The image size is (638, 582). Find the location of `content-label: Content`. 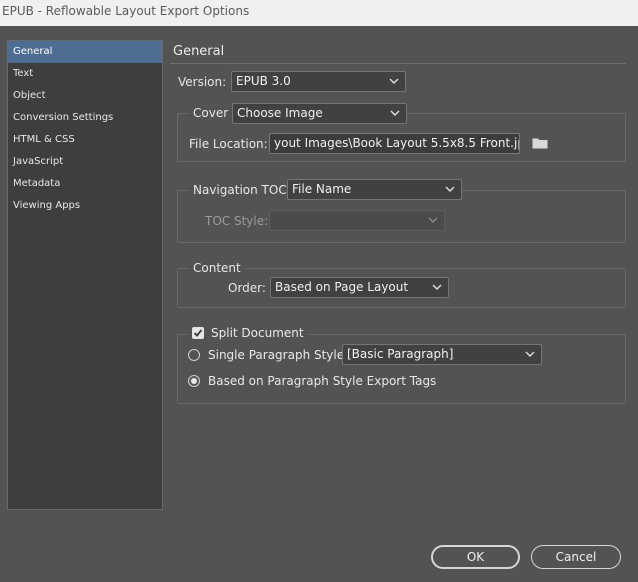

content-label: Content is located at coordinates (217, 268).